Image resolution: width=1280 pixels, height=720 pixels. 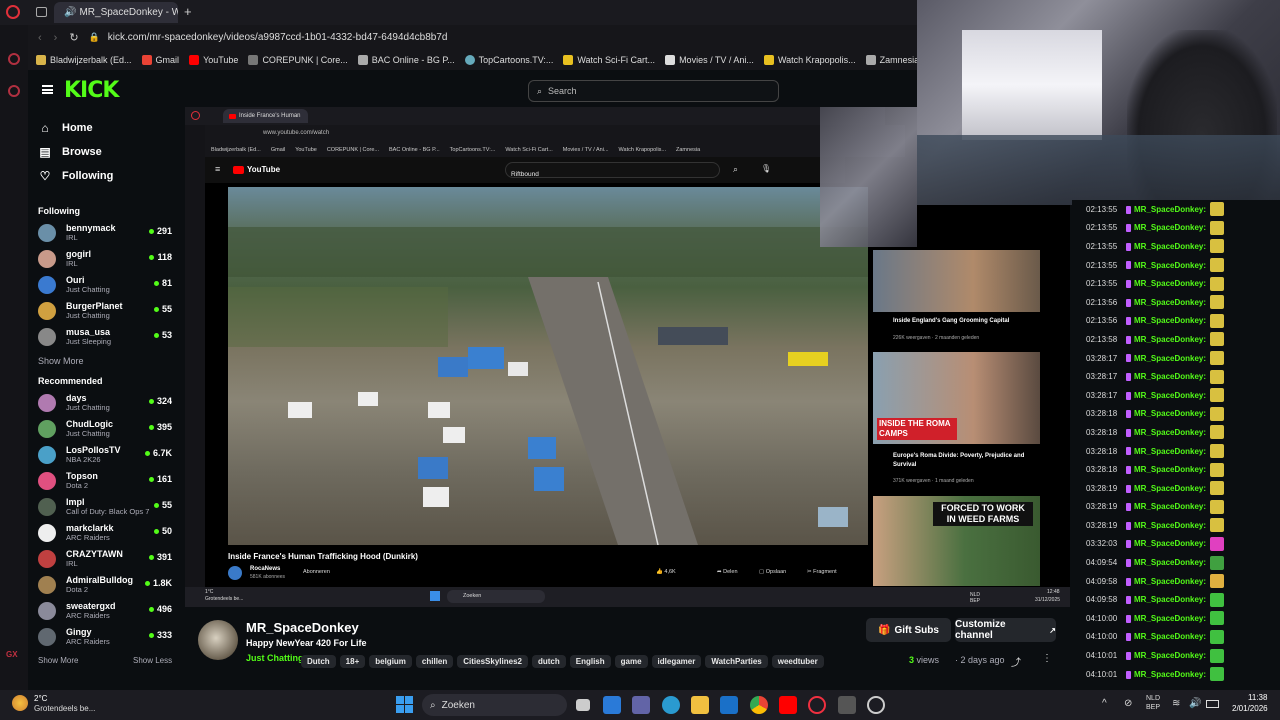 What do you see at coordinates (104, 259) in the screenshot?
I see `channel-item: gogirl IRL 118` at bounding box center [104, 259].